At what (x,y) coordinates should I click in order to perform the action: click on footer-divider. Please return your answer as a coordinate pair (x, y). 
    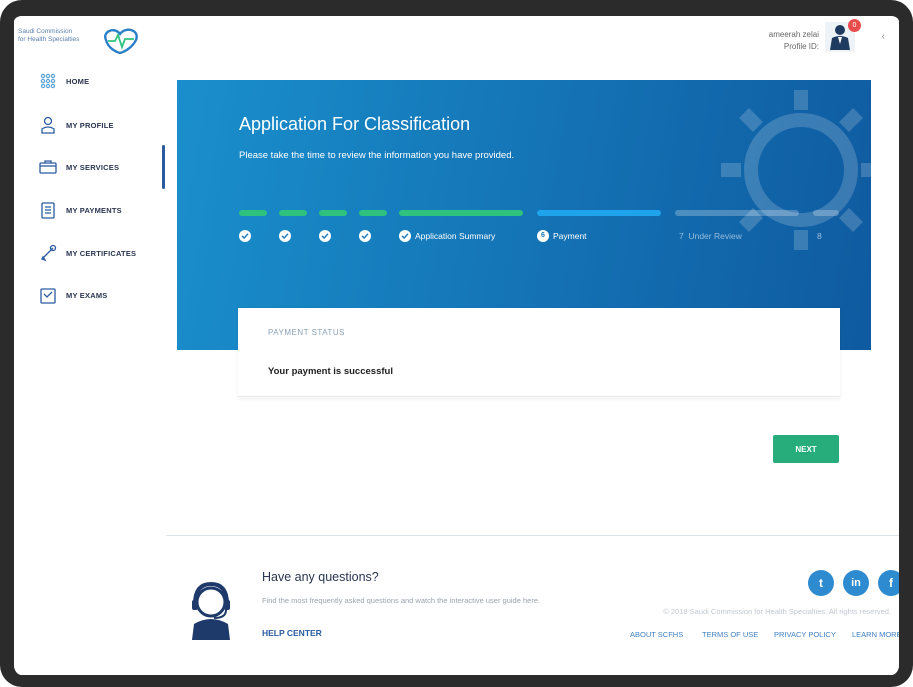
    Looking at the image, I should click on (532, 535).